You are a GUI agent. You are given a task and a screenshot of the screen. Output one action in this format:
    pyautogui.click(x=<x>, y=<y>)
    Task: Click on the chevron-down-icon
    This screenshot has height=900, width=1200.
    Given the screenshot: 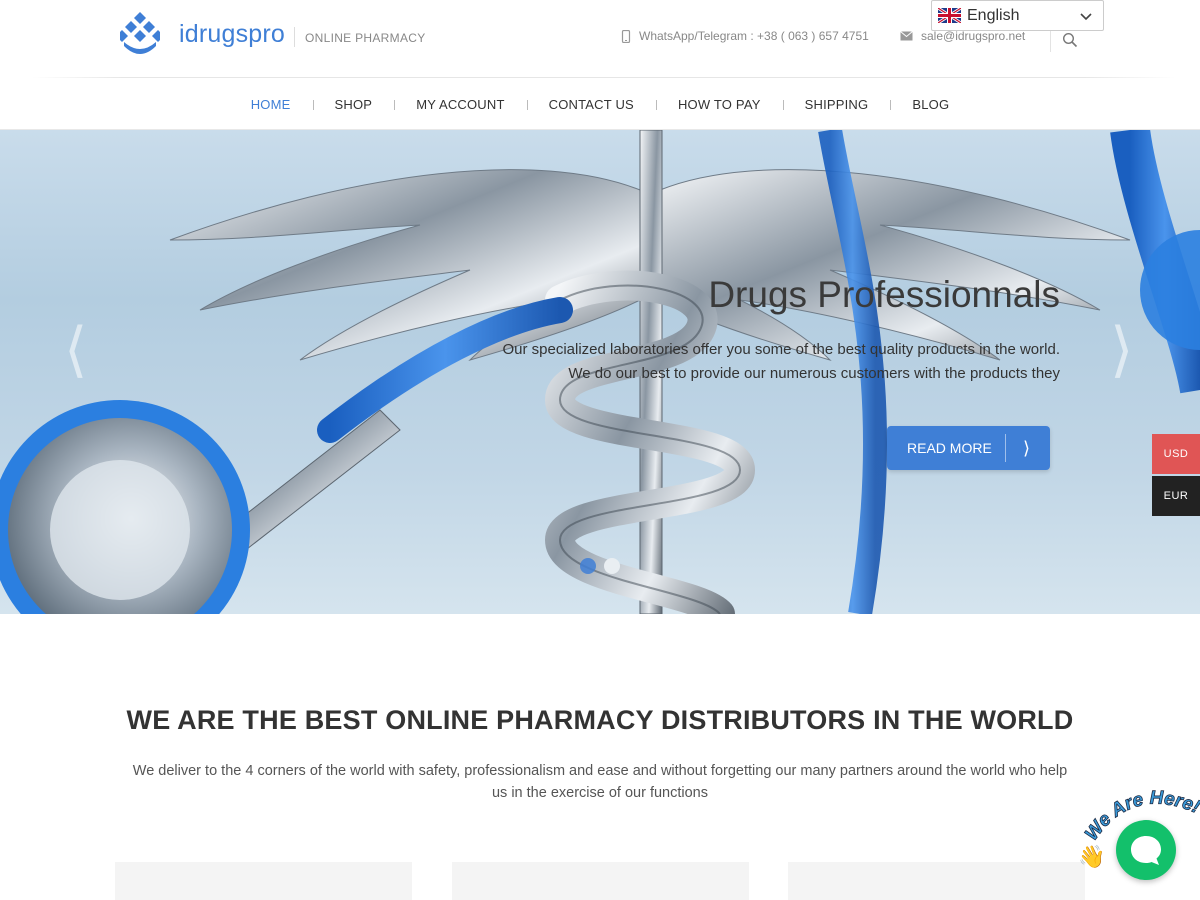 What is the action you would take?
    pyautogui.click(x=1086, y=17)
    